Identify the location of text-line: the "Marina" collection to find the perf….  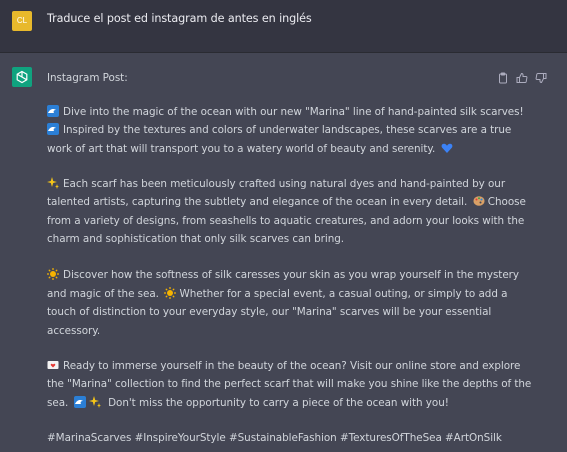
(289, 384).